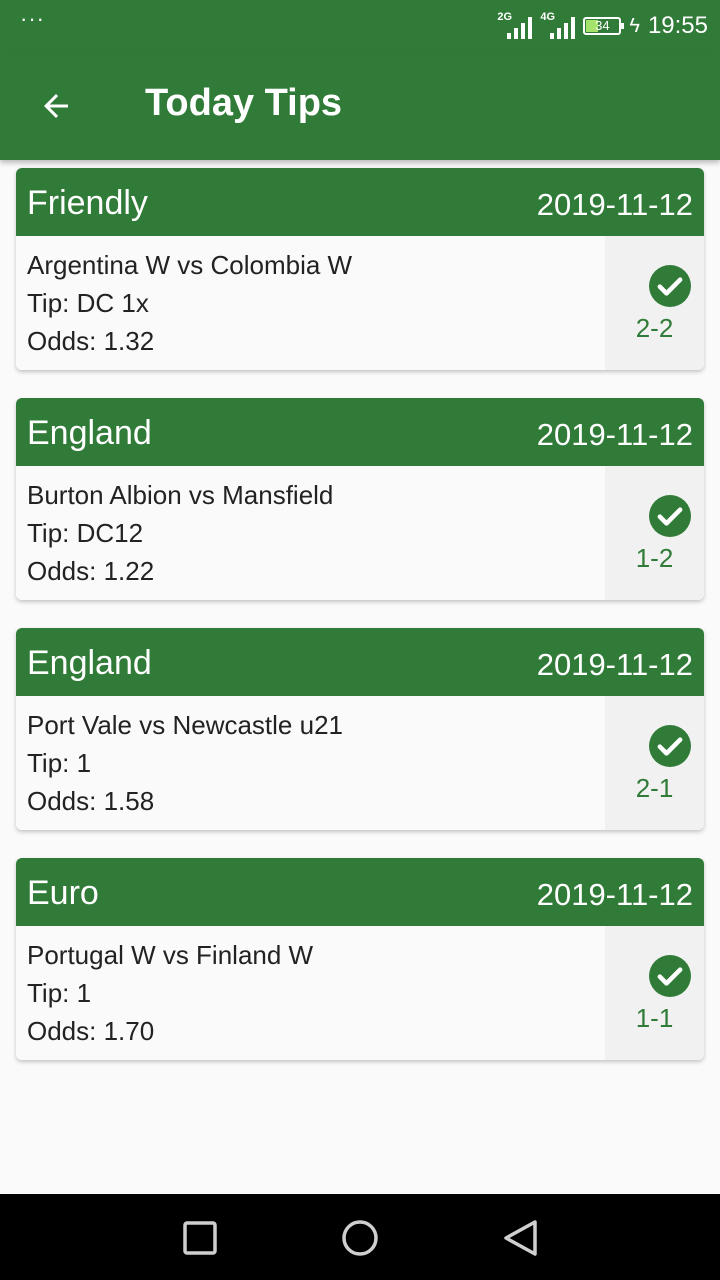 This screenshot has height=1280, width=720. I want to click on home-button, so click(360, 1238).